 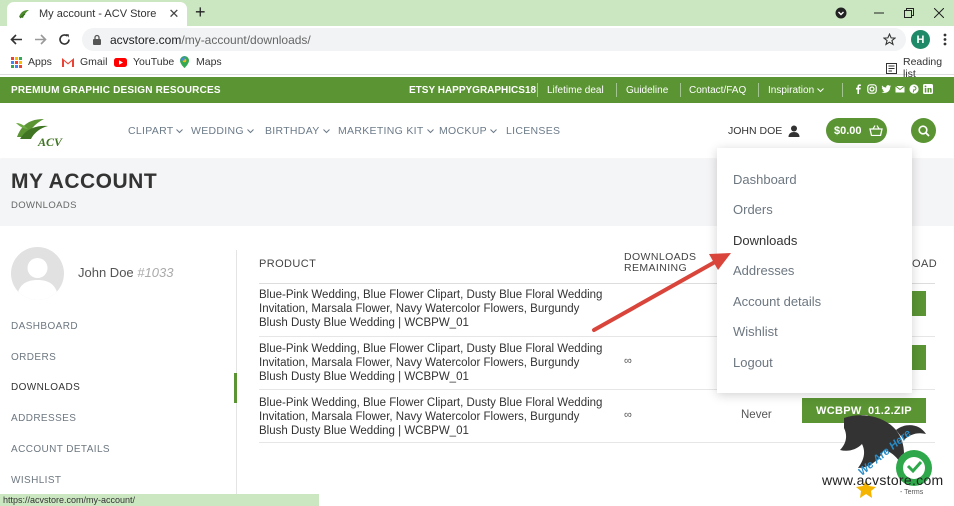 What do you see at coordinates (45, 387) in the screenshot?
I see `sidebar-item-downloads: DOWNLOADS` at bounding box center [45, 387].